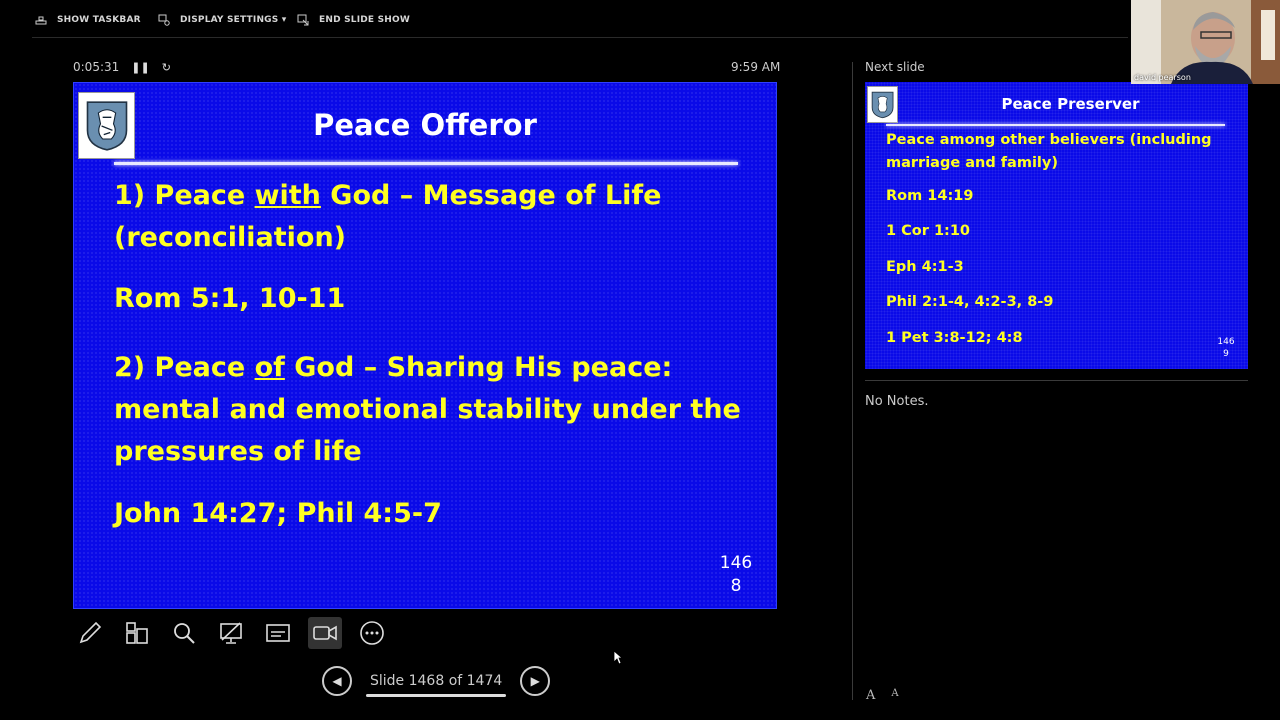 This screenshot has width=1280, height=720. I want to click on display-settings-button: DISPLAY SETTINGS ▾, so click(222, 20).